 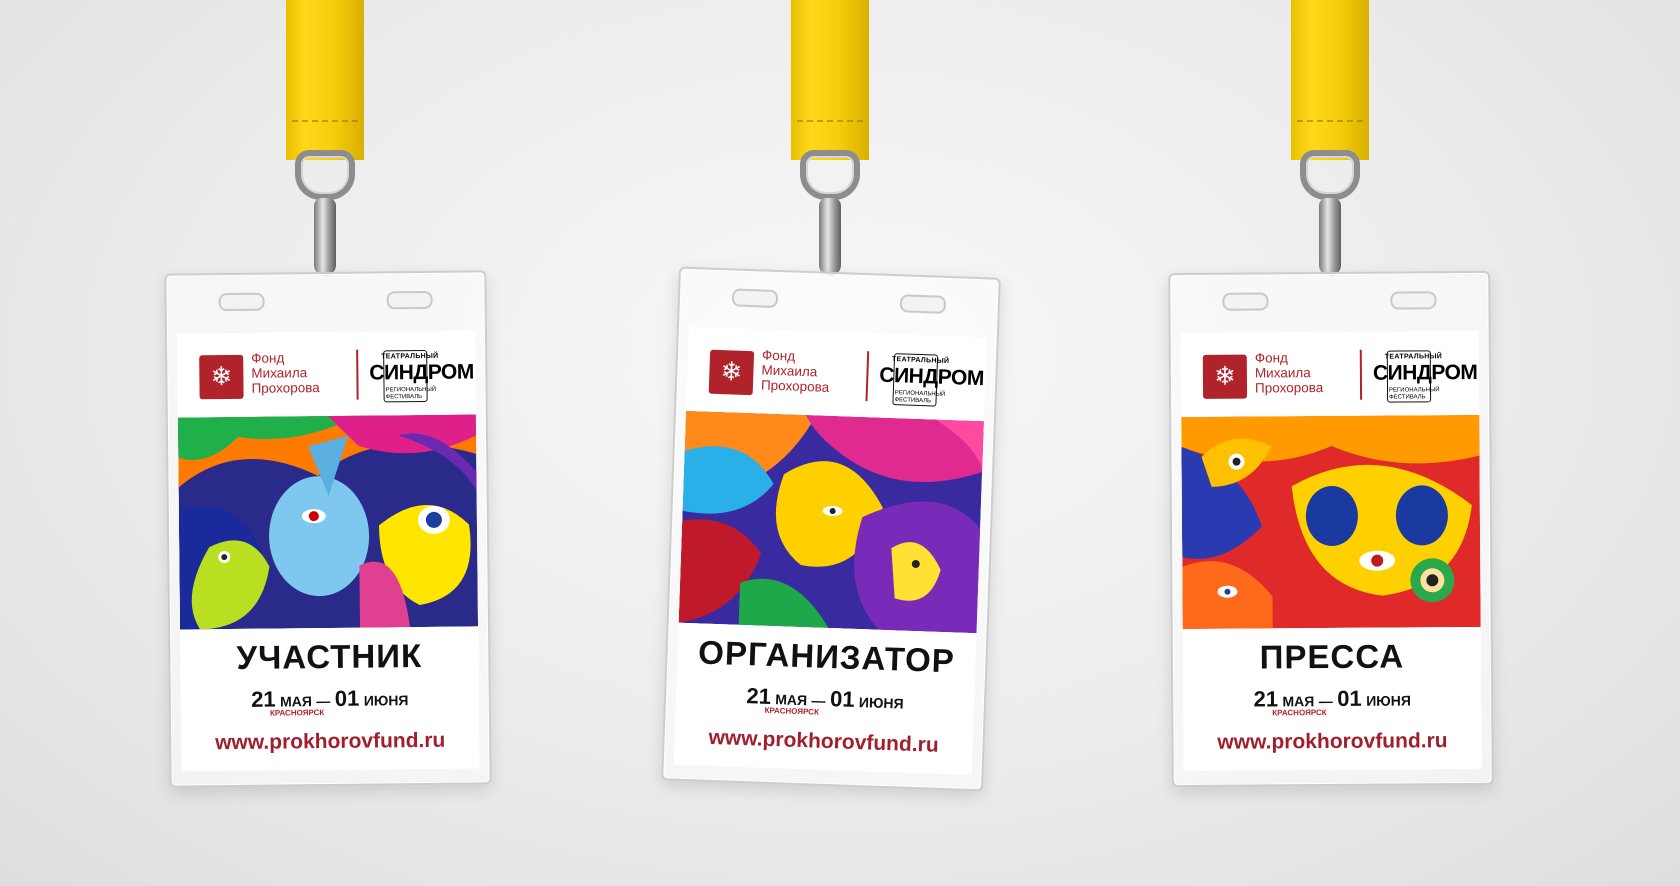 I want to click on role-title: ОРГАНИЗАТОР, so click(x=826, y=656).